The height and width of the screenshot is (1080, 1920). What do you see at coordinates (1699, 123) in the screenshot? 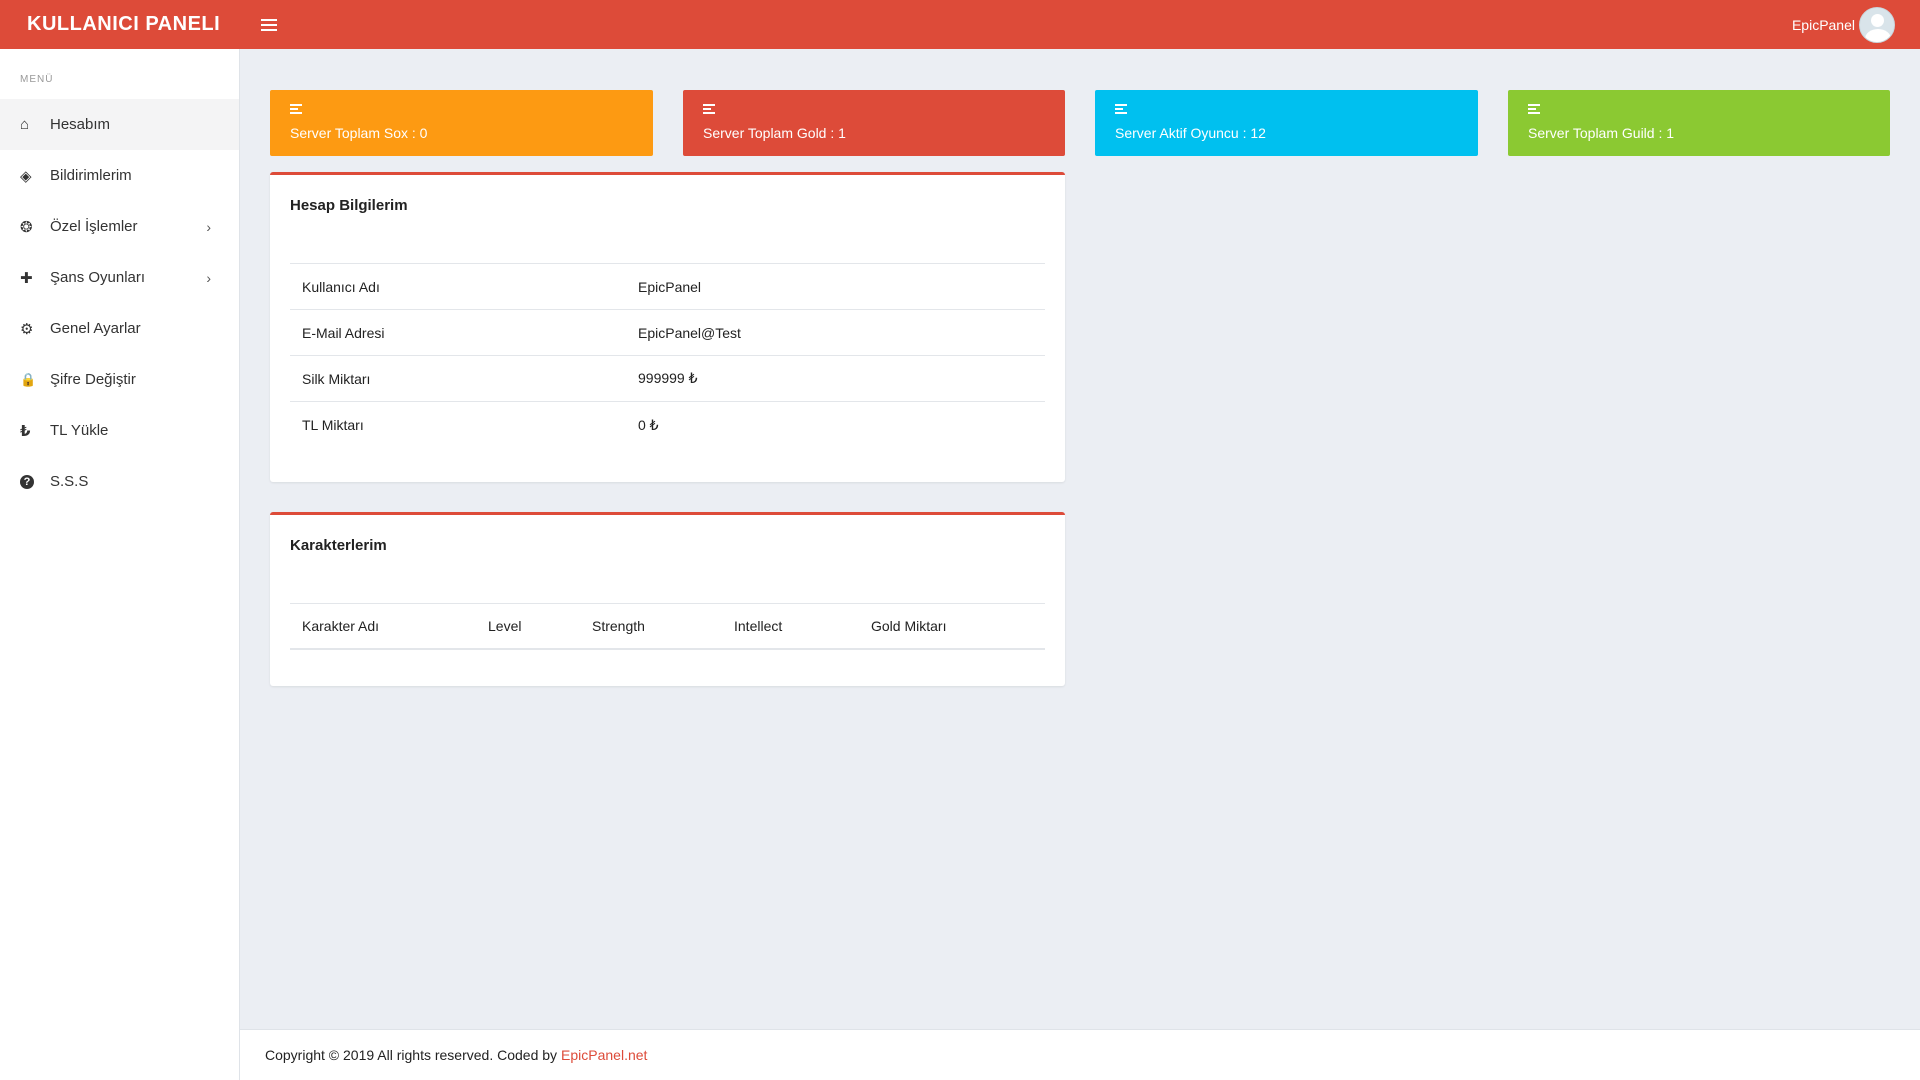
I see `stat-box-guild: Server Toplam Guild : 1` at bounding box center [1699, 123].